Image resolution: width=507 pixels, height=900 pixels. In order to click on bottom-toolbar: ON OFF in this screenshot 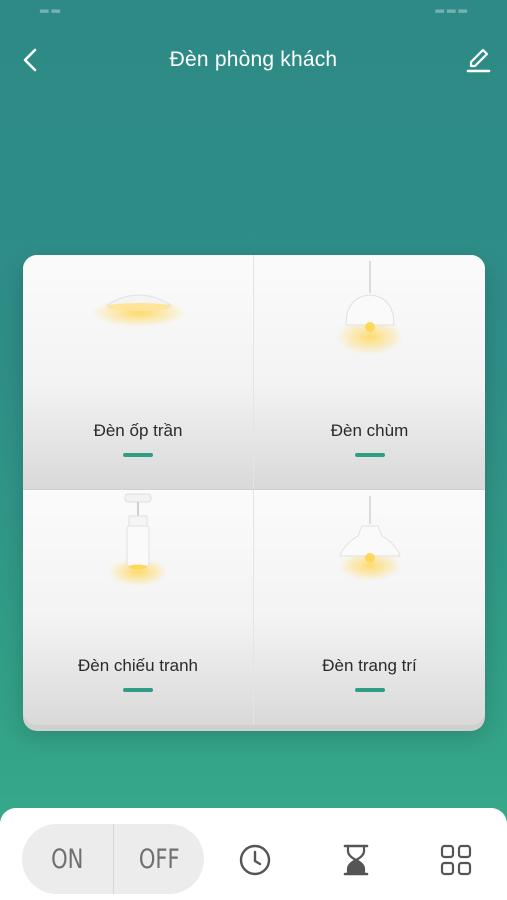, I will do `click(253, 854)`.